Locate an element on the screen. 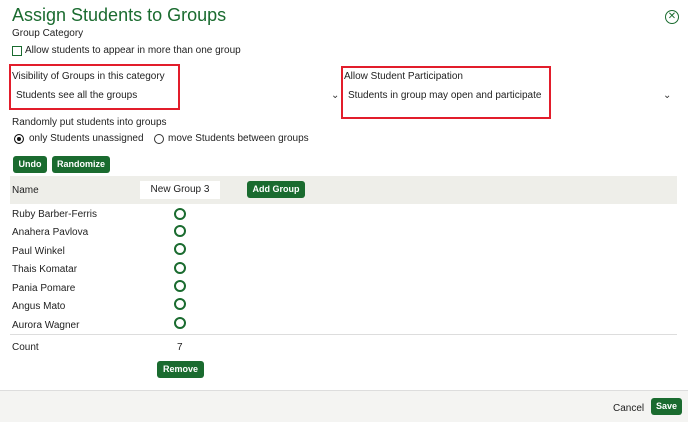  allow-multiple-checkbox is located at coordinates (17, 51).